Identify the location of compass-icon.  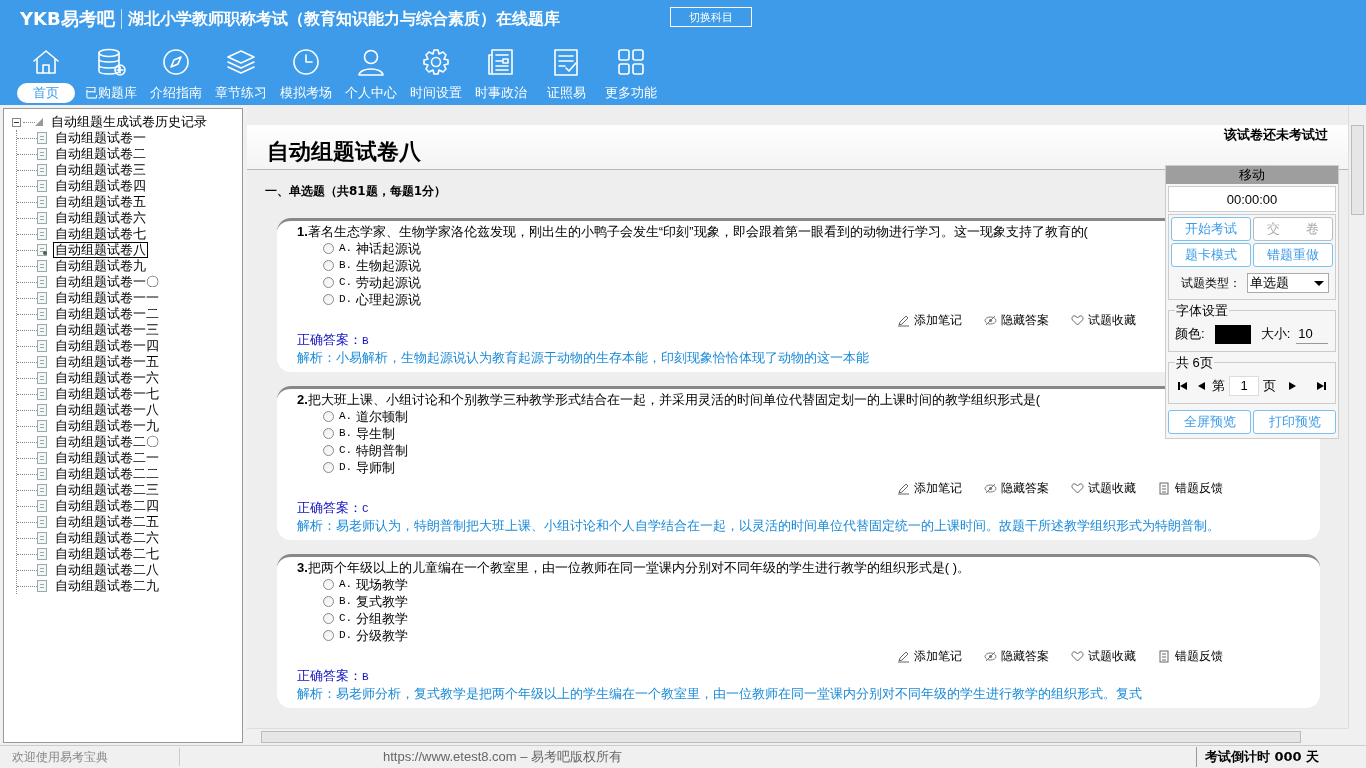
(176, 62).